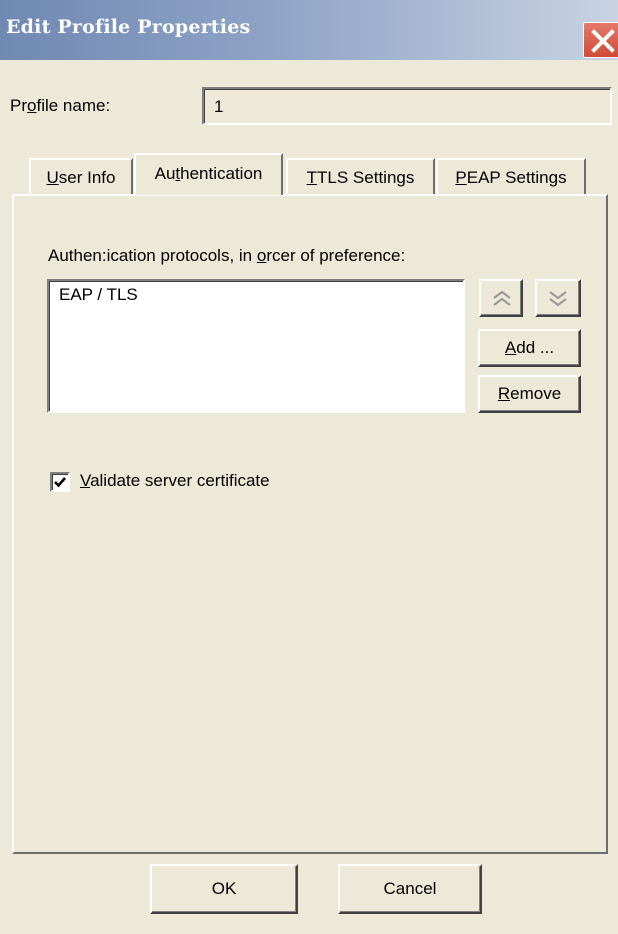  What do you see at coordinates (600, 40) in the screenshot?
I see `close-button` at bounding box center [600, 40].